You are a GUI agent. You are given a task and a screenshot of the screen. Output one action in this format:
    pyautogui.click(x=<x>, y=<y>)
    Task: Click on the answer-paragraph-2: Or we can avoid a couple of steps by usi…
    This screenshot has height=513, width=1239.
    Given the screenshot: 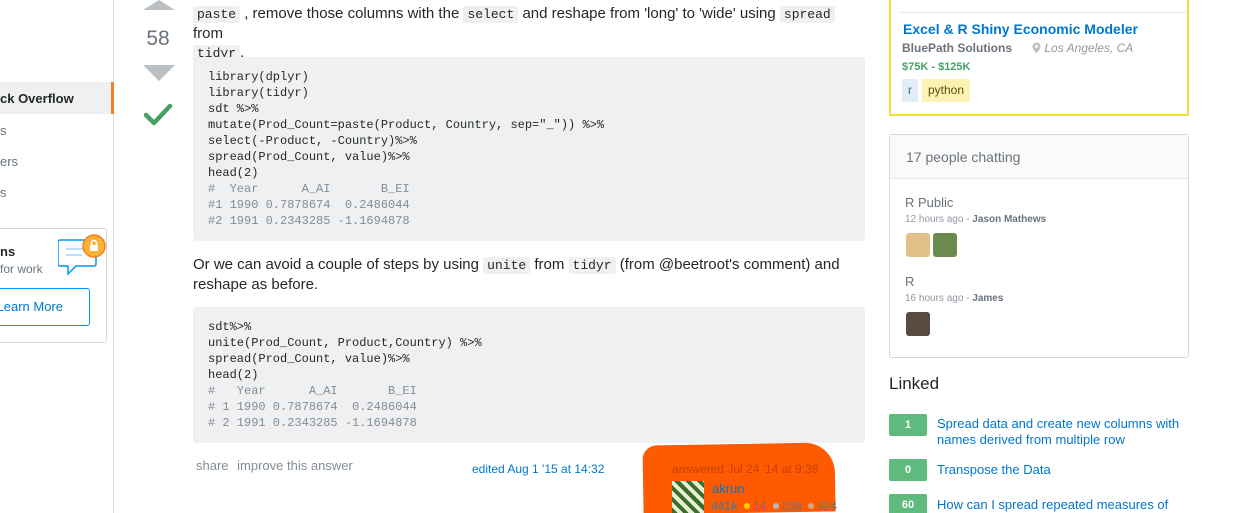 What is the action you would take?
    pyautogui.click(x=529, y=274)
    